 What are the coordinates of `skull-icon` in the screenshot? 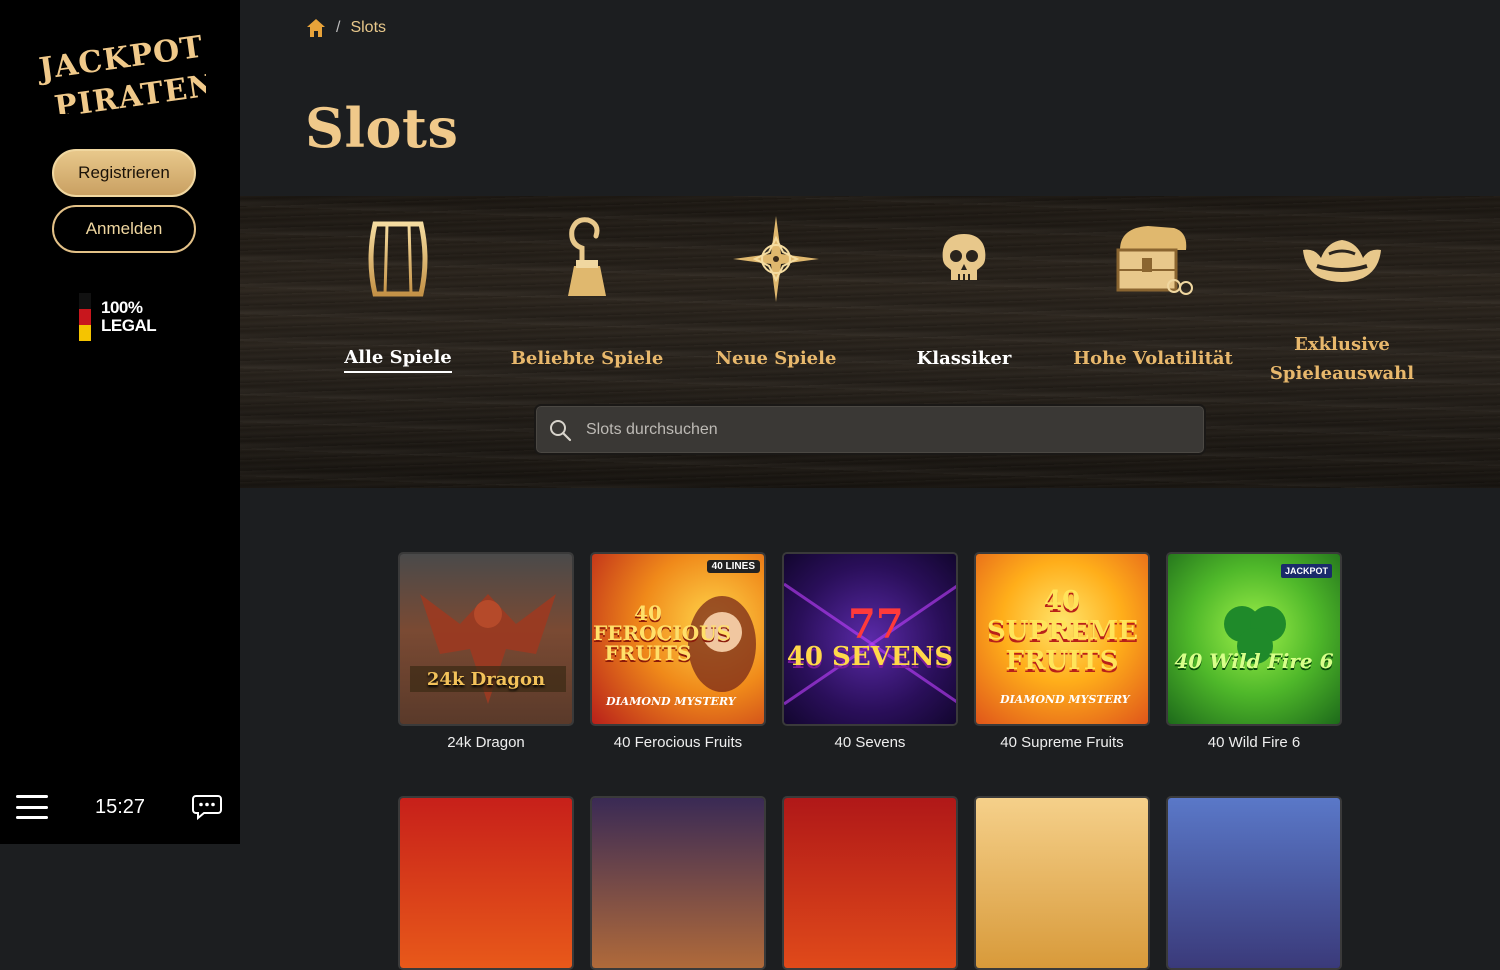 It's located at (964, 259).